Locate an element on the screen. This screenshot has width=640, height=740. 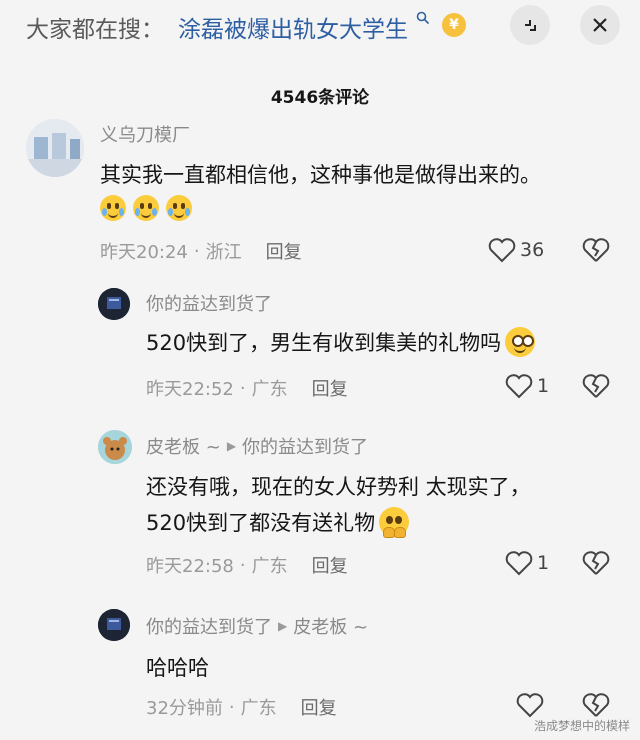
emoji-row is located at coordinates (147, 208).